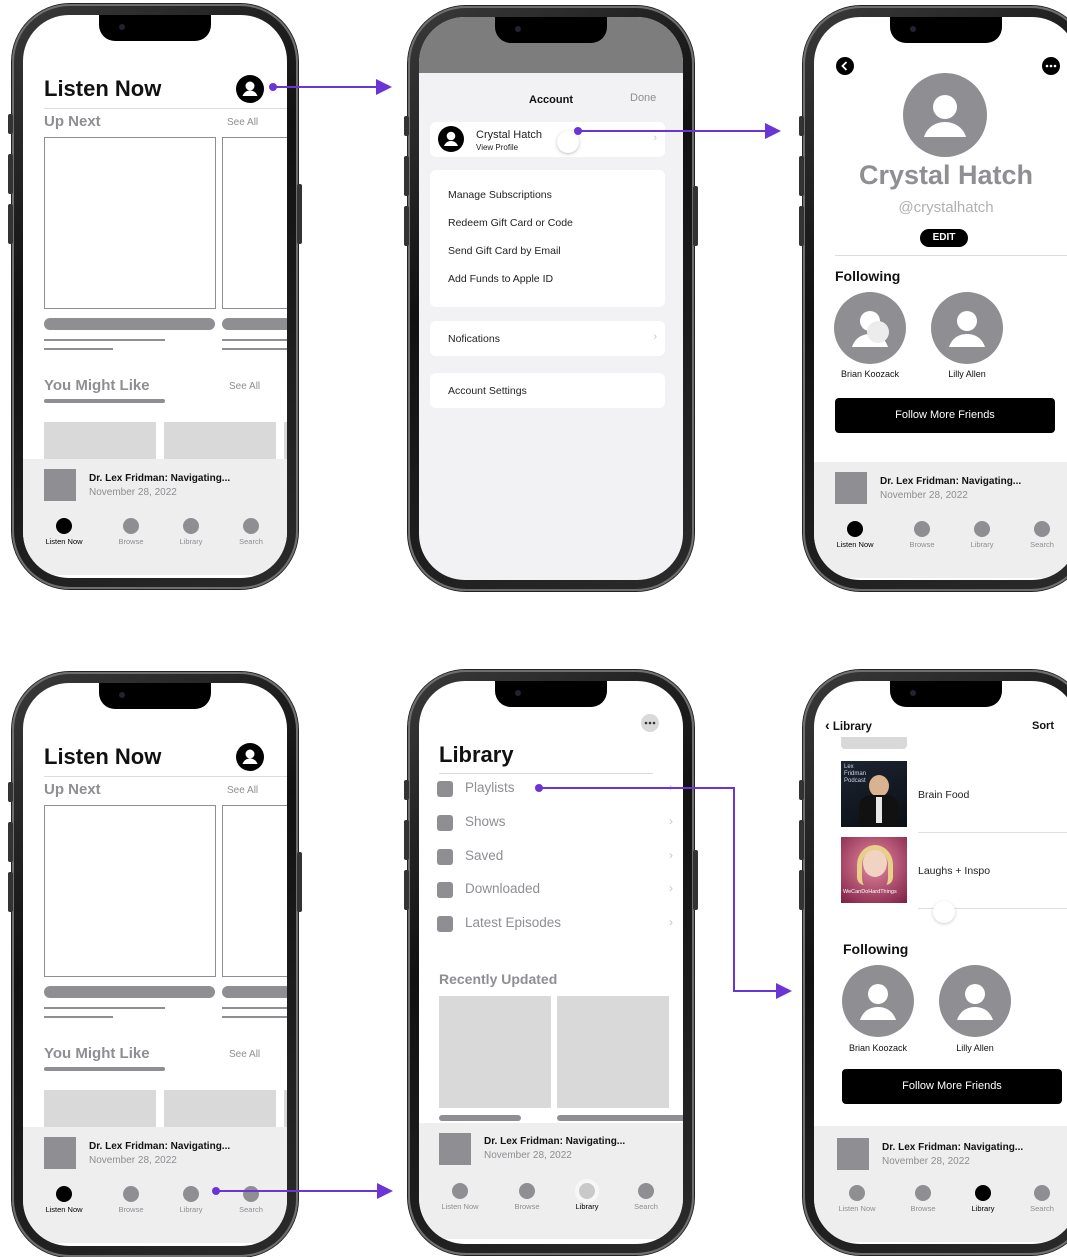  Describe the element at coordinates (509, 135) in the screenshot. I see `profile-name: Crystal Hatch` at that location.